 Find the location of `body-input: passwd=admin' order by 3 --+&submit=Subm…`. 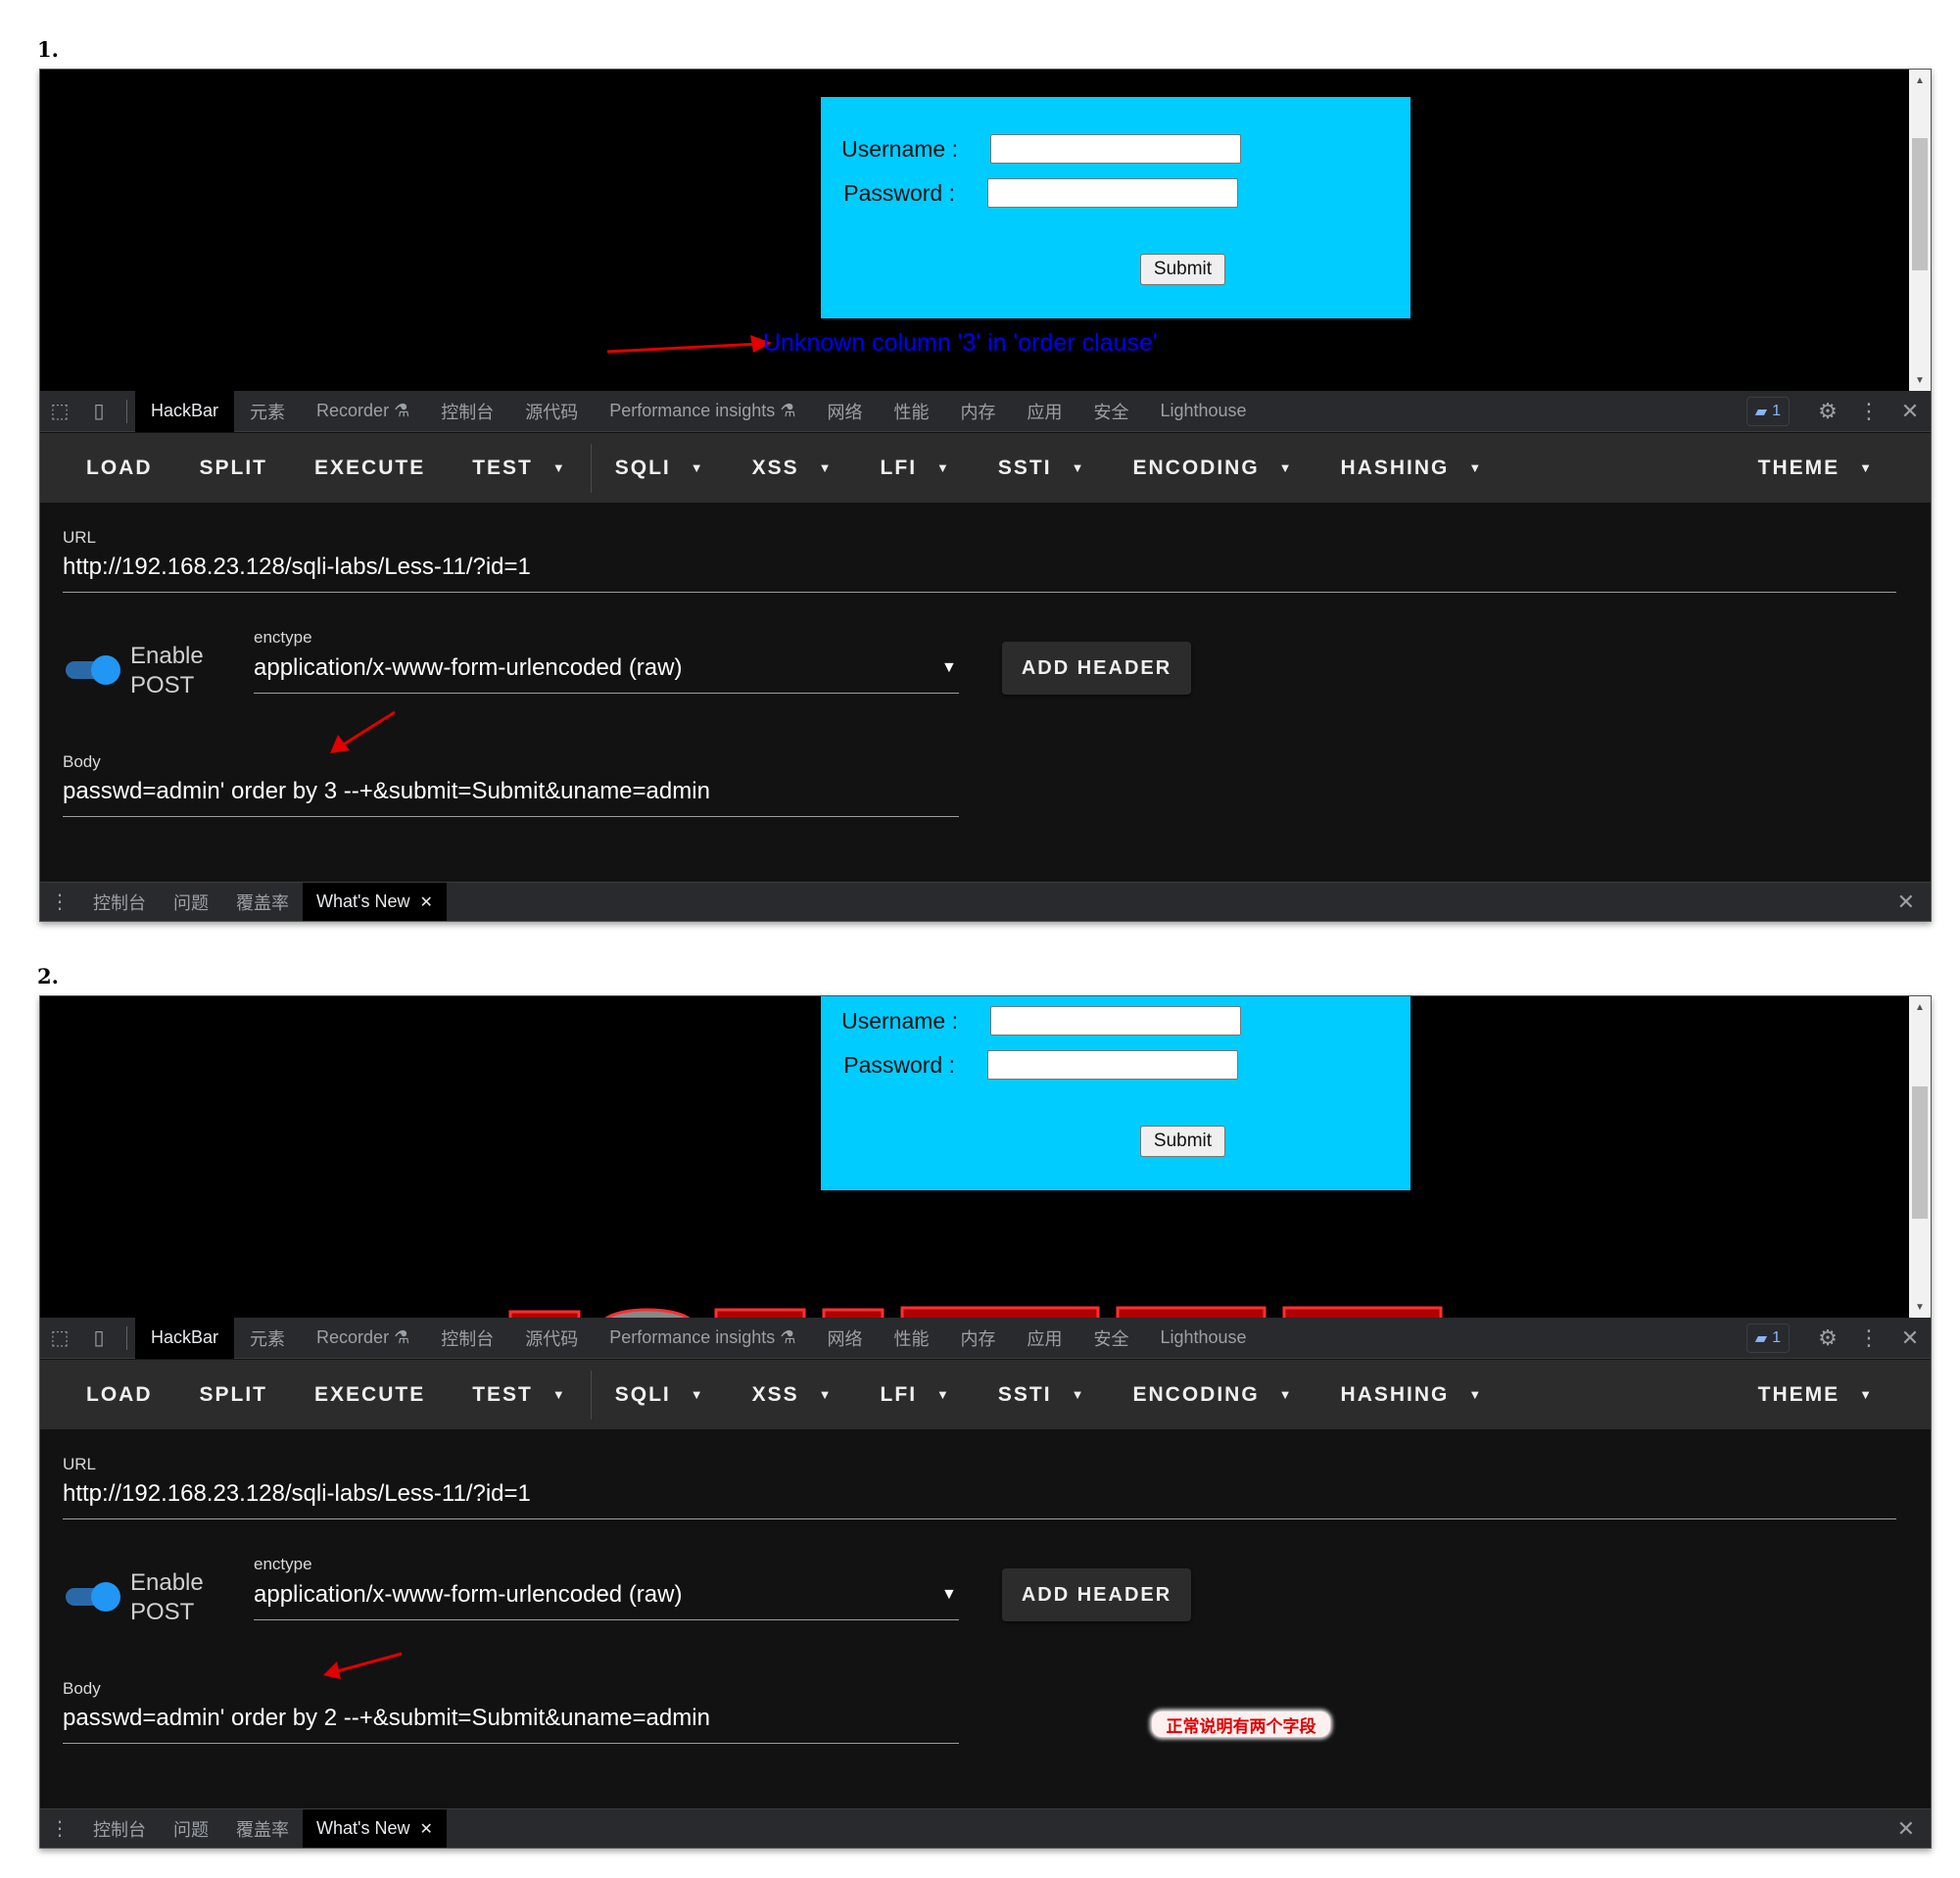

body-input: passwd=admin' order by 3 --+&submit=Subm… is located at coordinates (386, 792).